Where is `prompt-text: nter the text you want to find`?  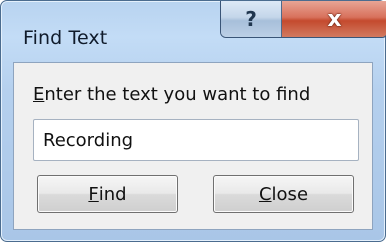
prompt-text: nter the text you want to find is located at coordinates (177, 94).